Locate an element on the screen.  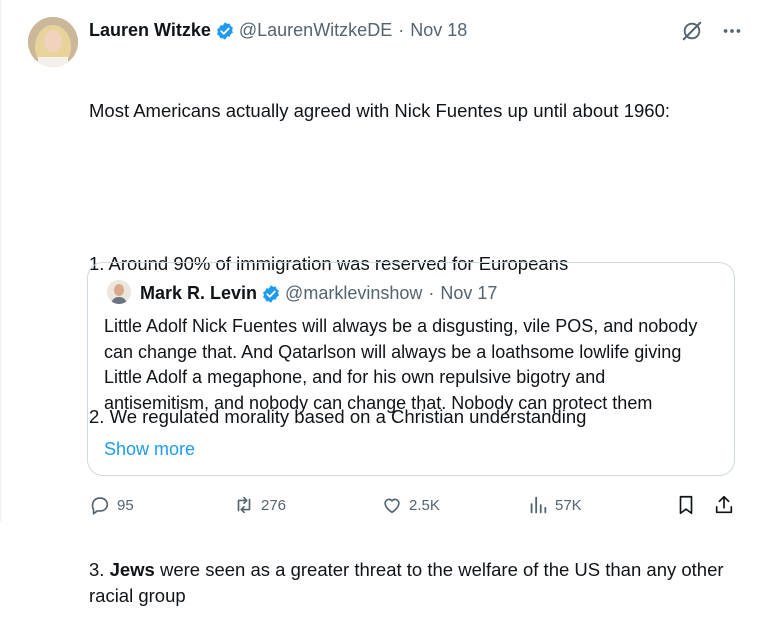
quote-date: Nov 17 is located at coordinates (468, 293).